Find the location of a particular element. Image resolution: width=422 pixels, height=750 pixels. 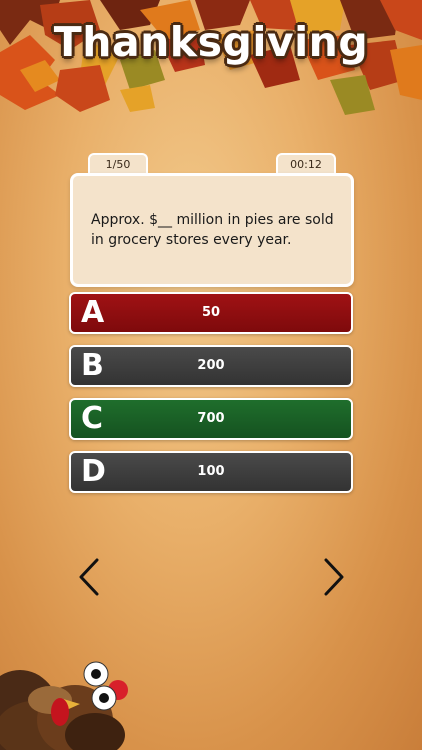

answer-value: 50 is located at coordinates (211, 312).